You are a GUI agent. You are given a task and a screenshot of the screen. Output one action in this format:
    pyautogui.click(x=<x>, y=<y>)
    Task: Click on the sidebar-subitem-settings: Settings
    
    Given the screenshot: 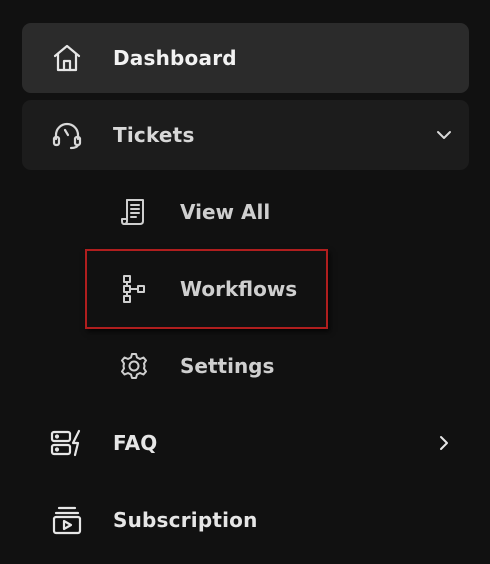 What is the action you would take?
    pyautogui.click(x=210, y=366)
    